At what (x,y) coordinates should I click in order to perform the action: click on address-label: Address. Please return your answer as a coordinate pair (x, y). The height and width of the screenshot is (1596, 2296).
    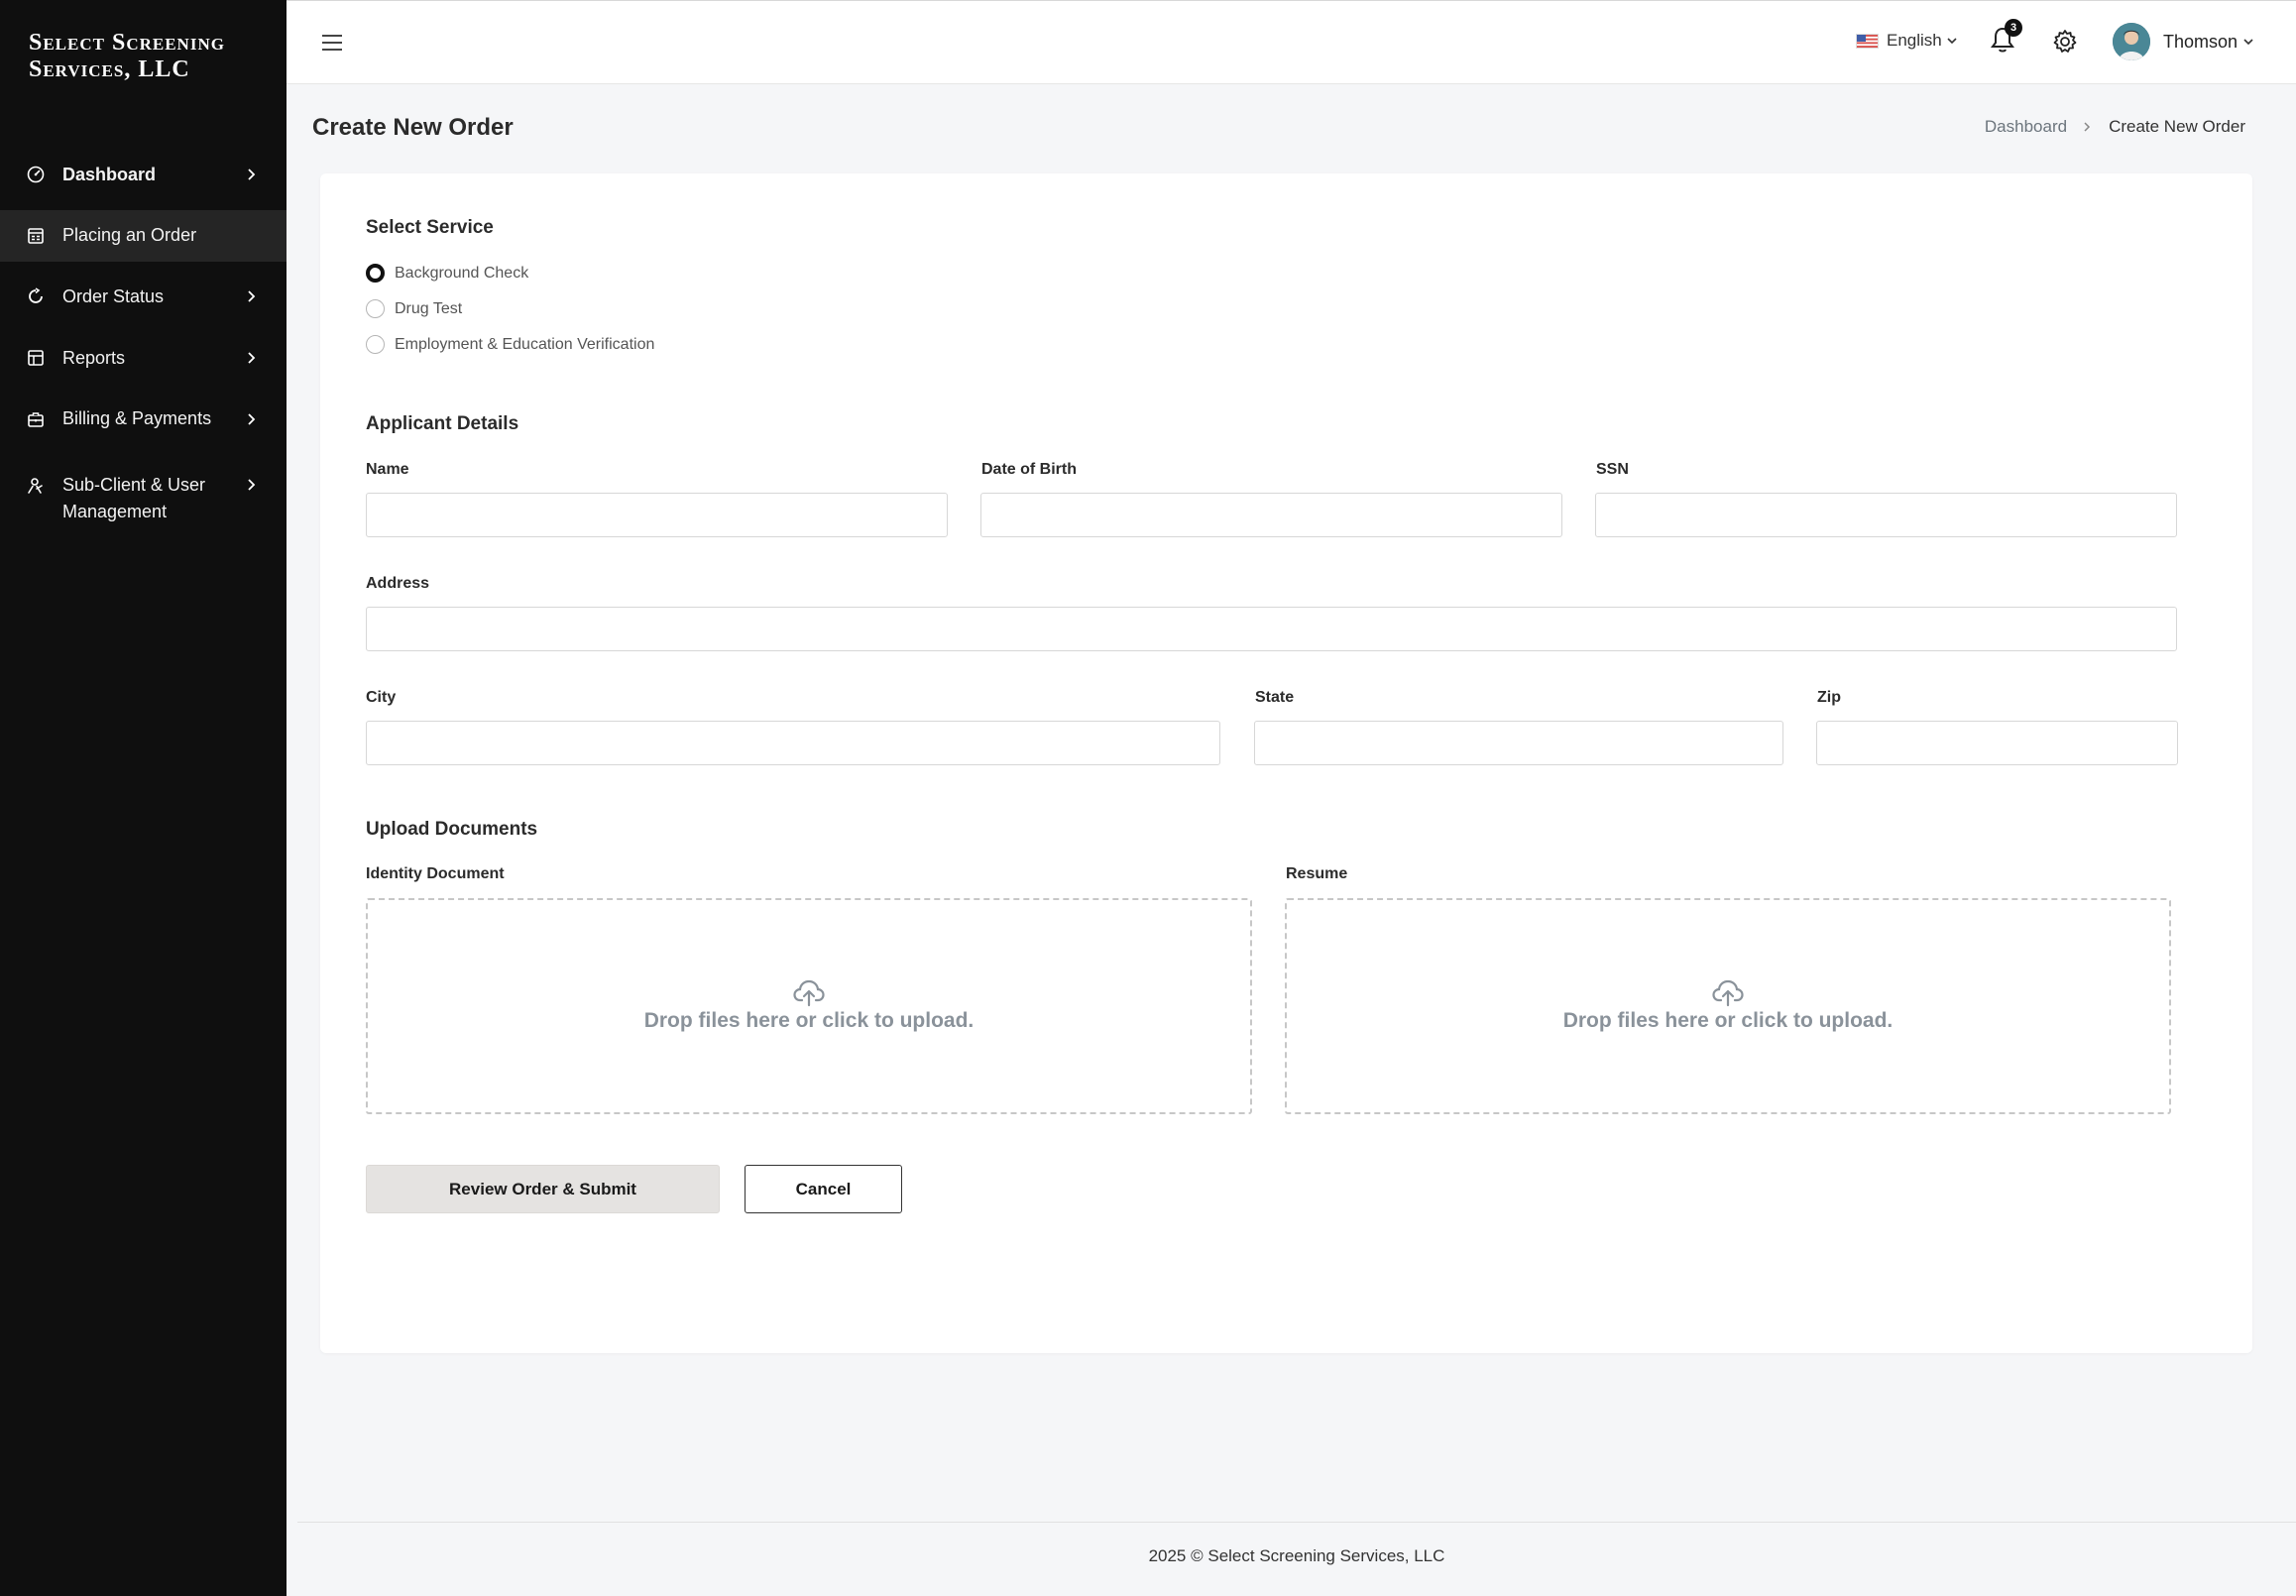
    Looking at the image, I should click on (398, 583).